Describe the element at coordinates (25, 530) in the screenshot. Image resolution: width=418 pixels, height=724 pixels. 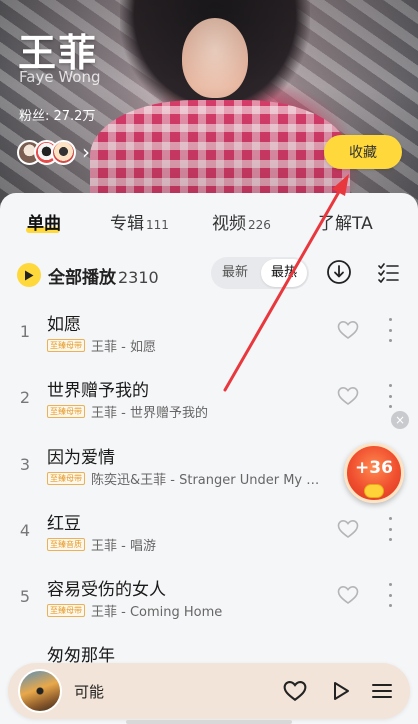
I see `song-index: 4` at that location.